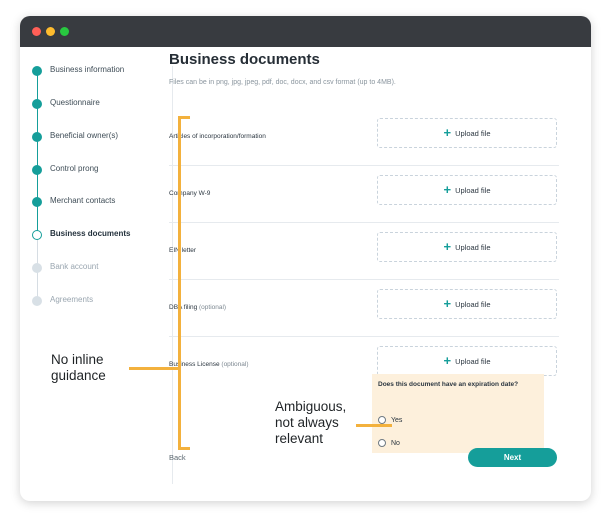 Image resolution: width=611 pixels, height=525 pixels. What do you see at coordinates (102, 104) in the screenshot?
I see `step-questionnaire: Questionnaire` at bounding box center [102, 104].